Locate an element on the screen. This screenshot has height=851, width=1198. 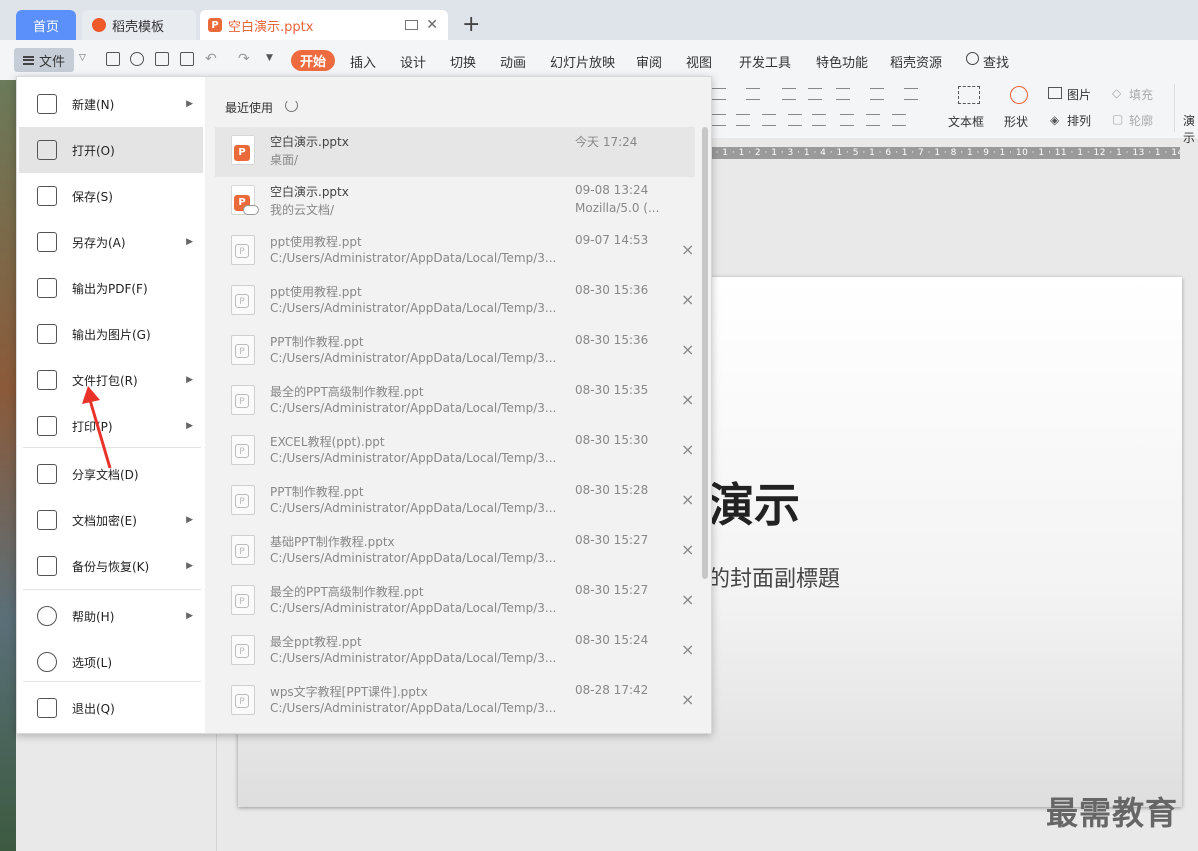
bullets-icon is located at coordinates (719, 94).